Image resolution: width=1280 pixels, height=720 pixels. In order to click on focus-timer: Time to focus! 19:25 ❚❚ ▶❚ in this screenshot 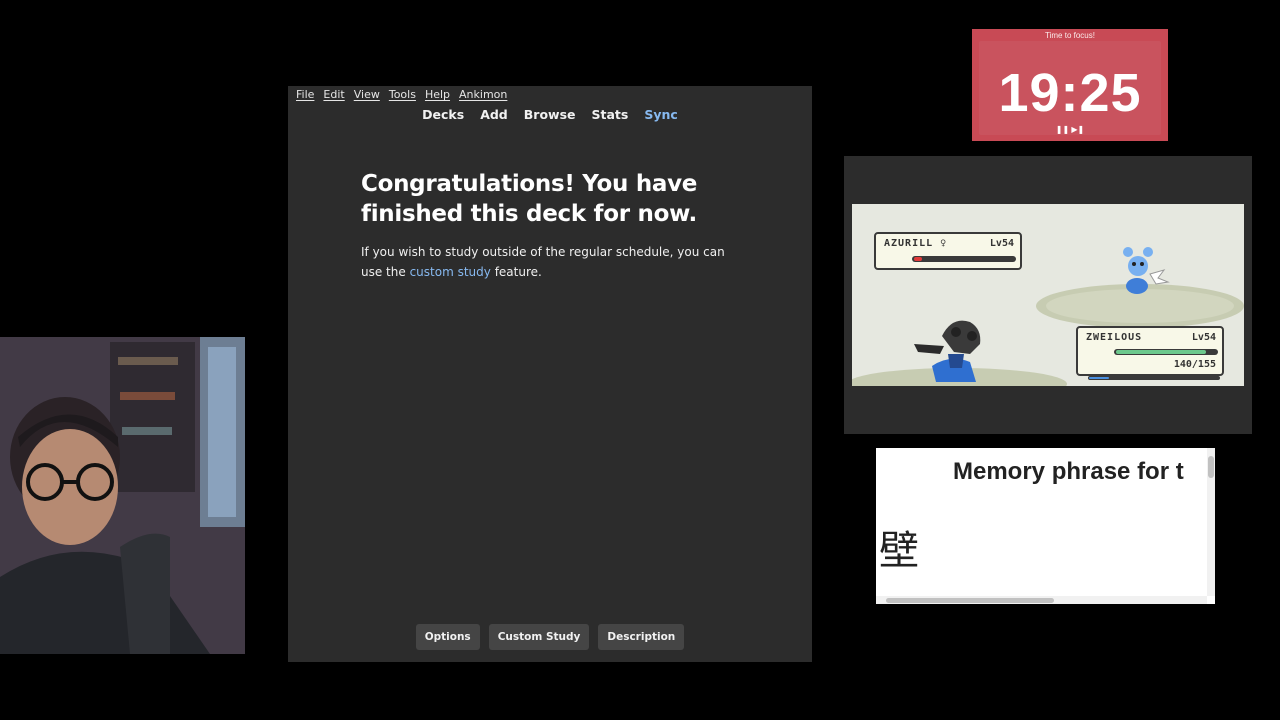, I will do `click(1070, 85)`.